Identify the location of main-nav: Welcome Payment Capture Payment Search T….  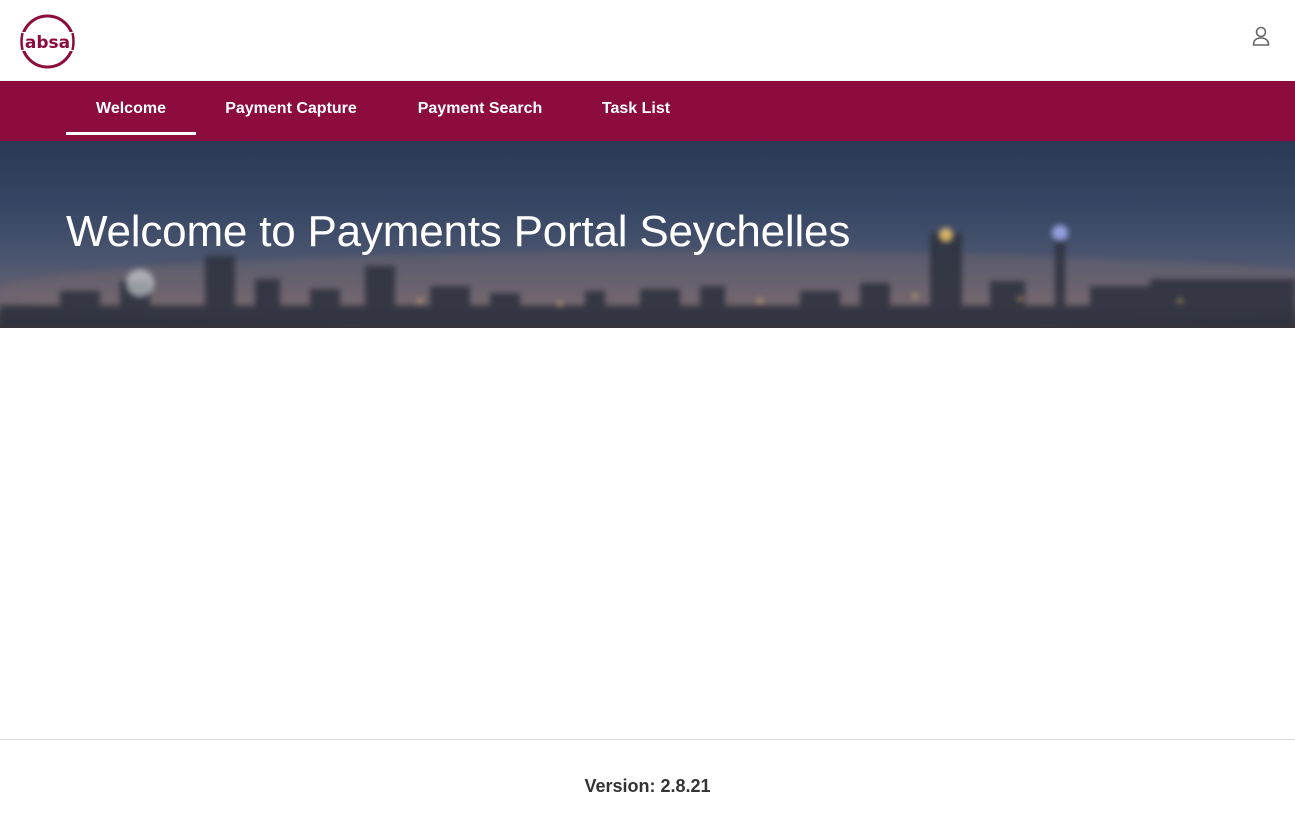
(647, 111).